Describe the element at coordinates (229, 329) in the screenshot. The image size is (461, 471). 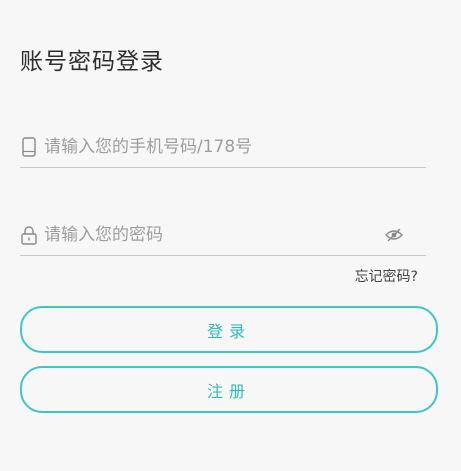
I see `login-button: 登录` at that location.